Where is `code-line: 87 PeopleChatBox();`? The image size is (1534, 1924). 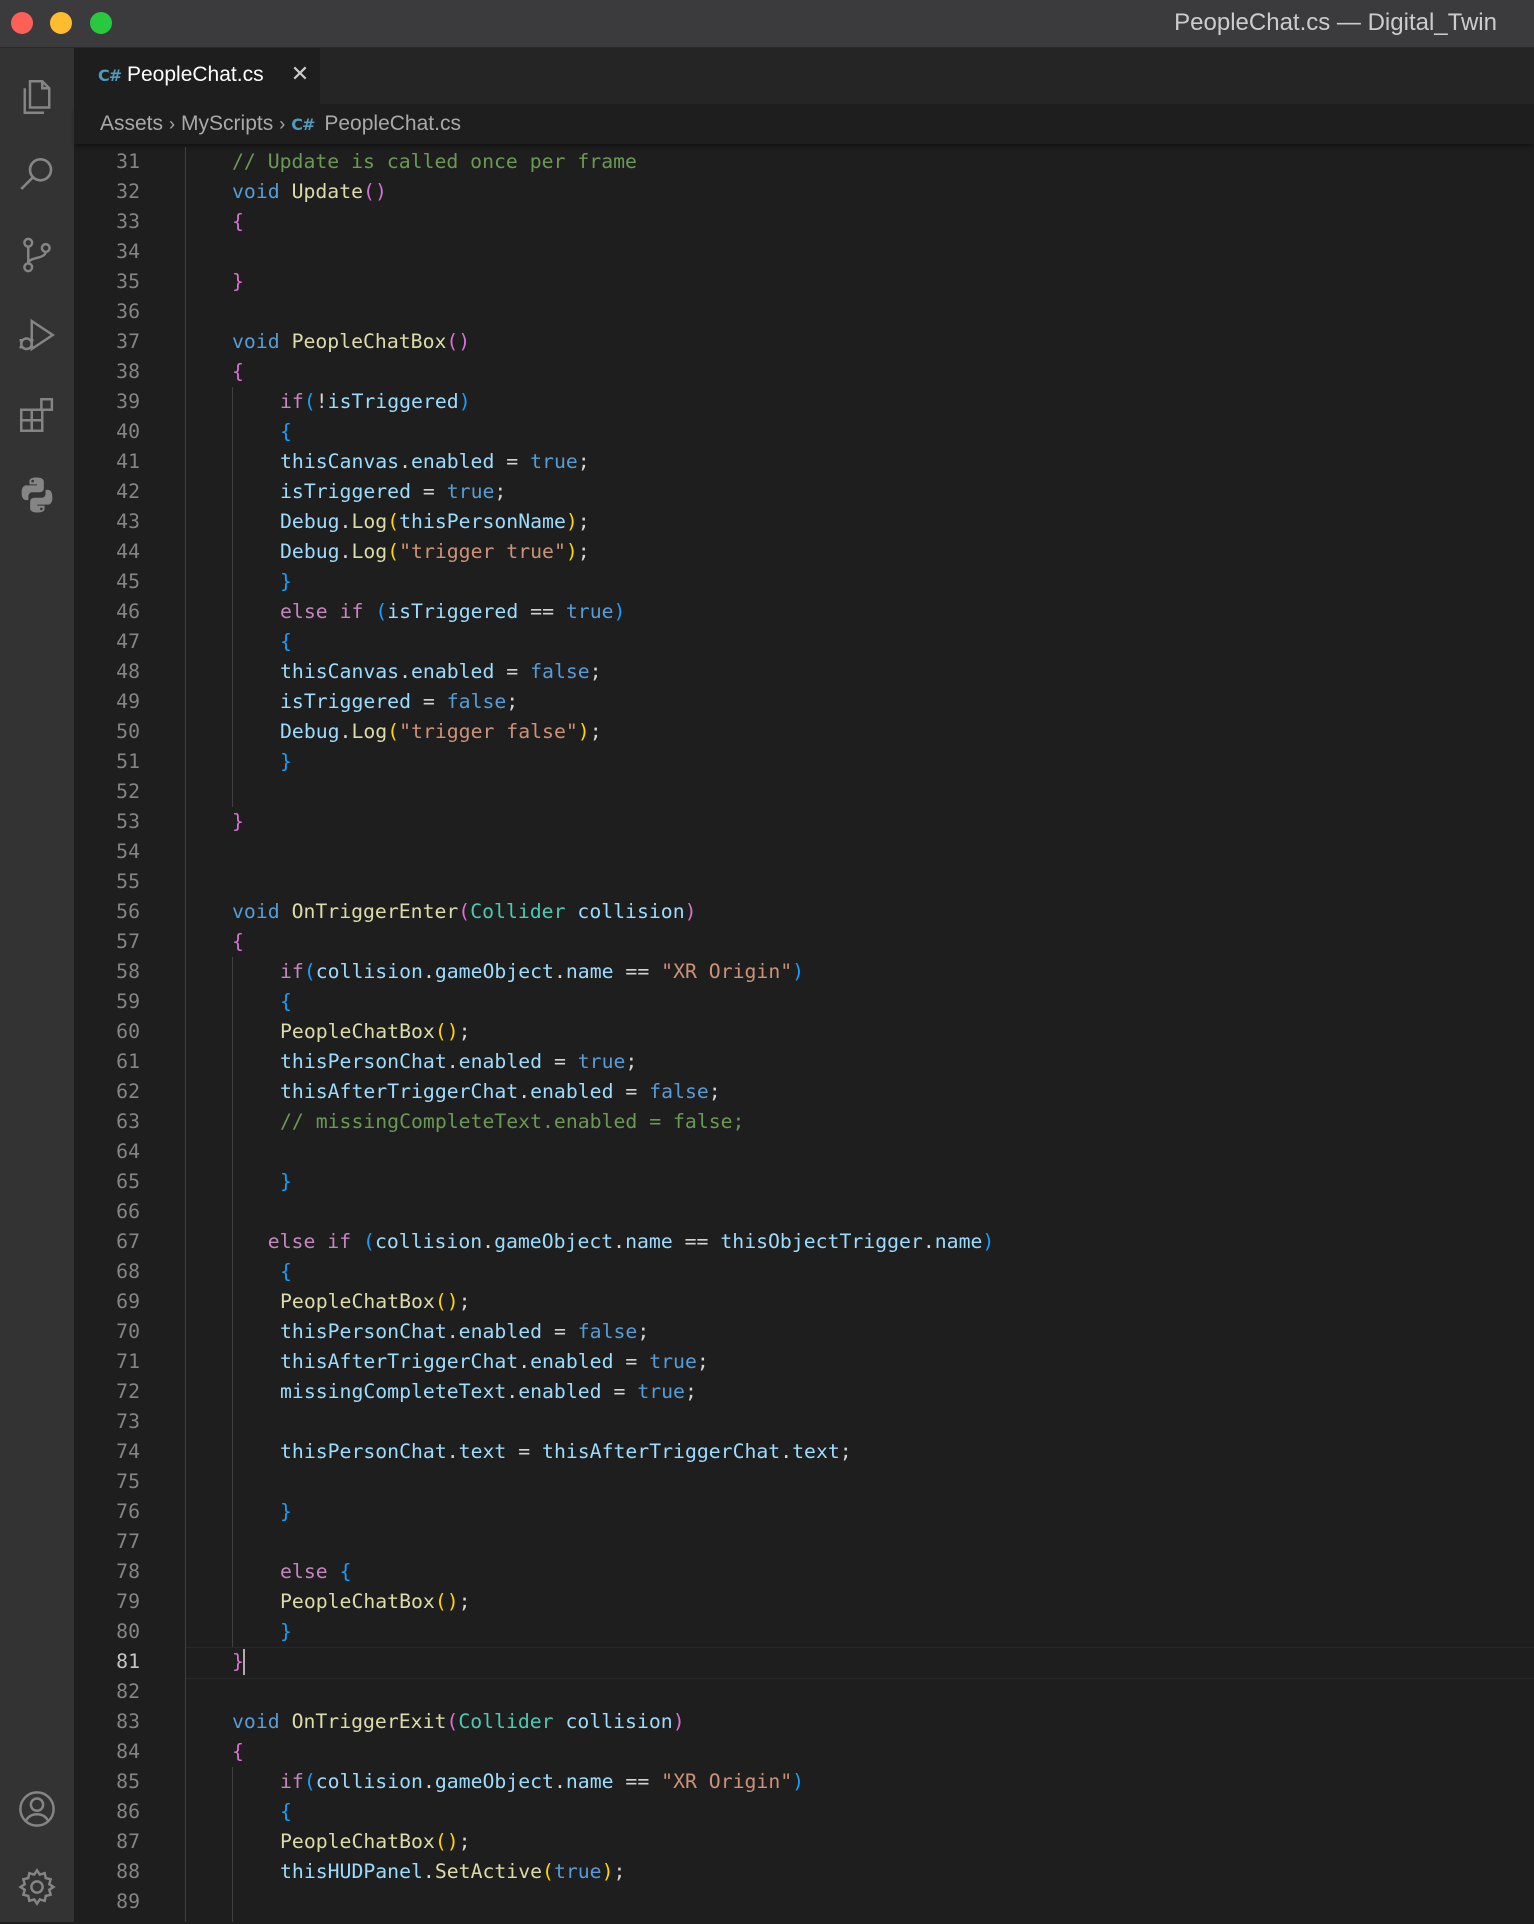 code-line: 87 PeopleChatBox(); is located at coordinates (804, 1842).